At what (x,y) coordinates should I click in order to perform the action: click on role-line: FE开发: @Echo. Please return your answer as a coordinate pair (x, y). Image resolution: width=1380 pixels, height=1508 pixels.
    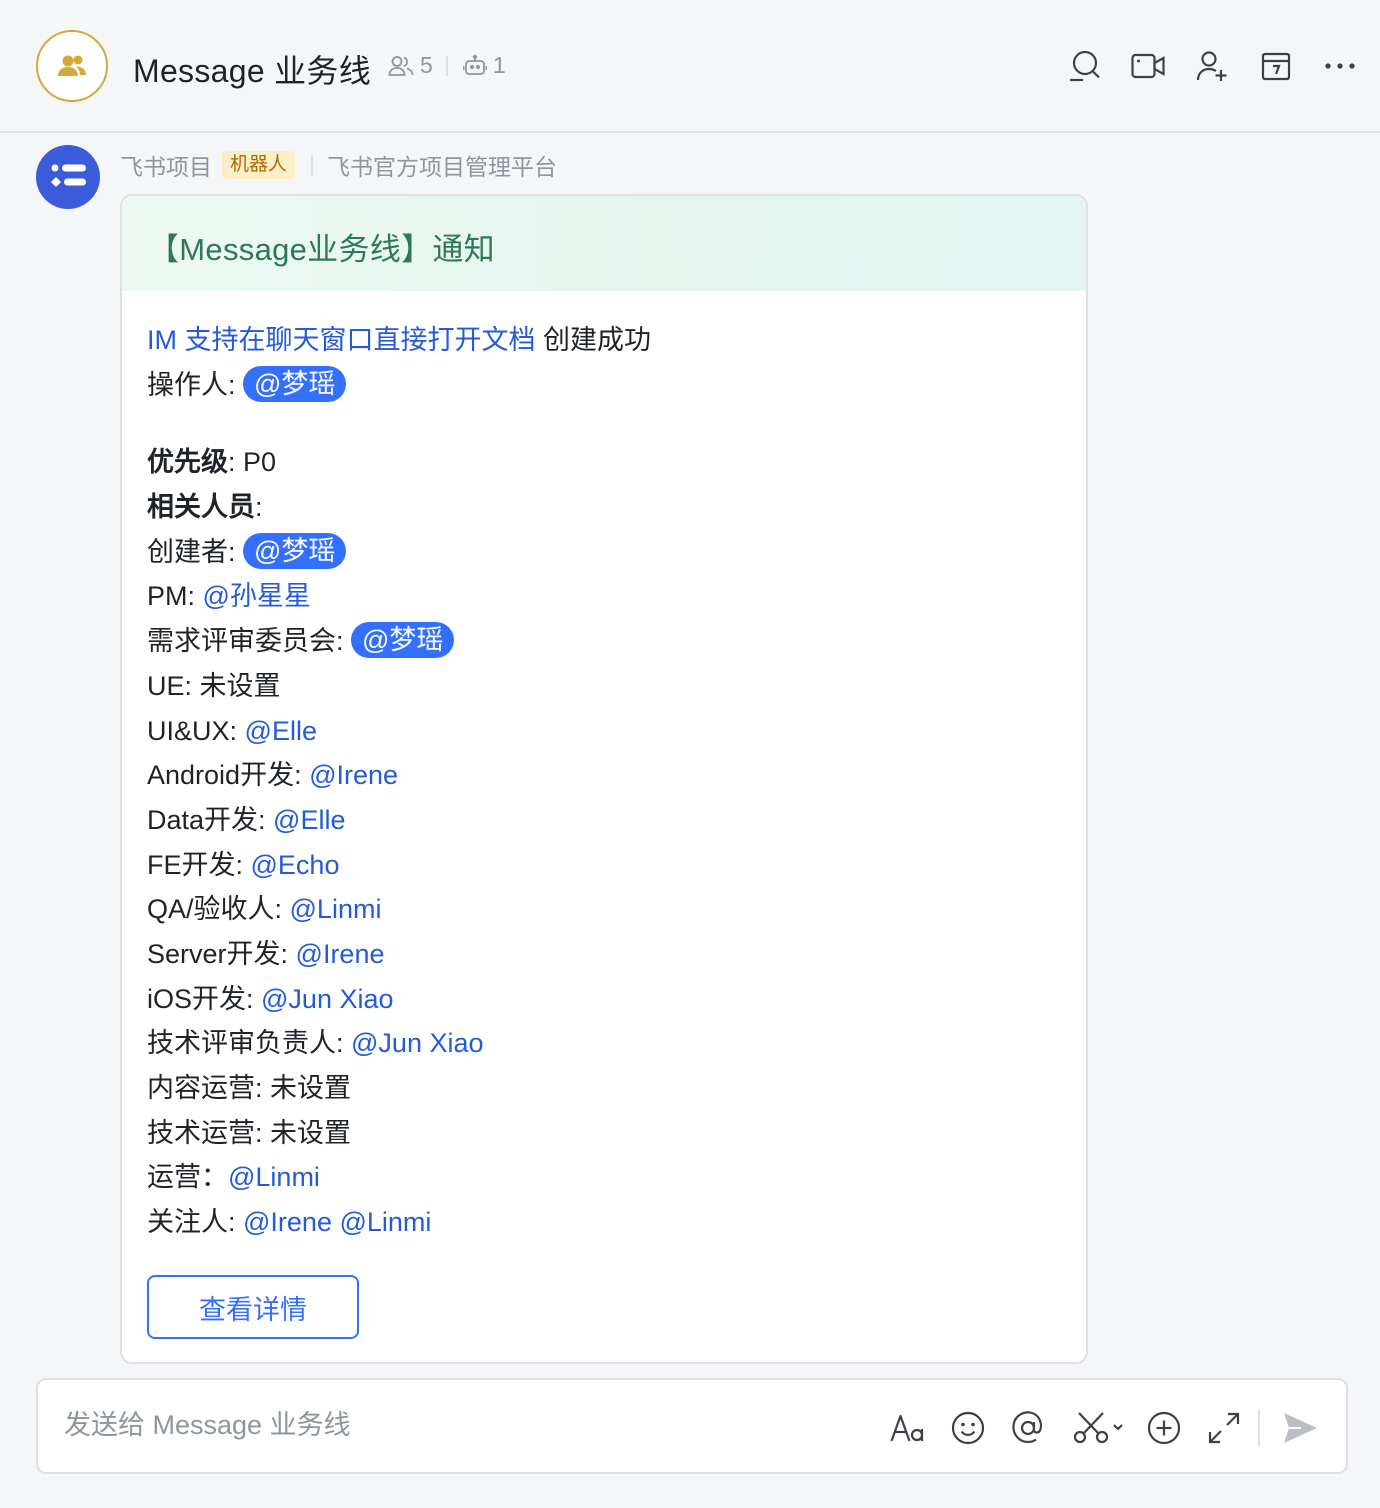
    Looking at the image, I should click on (399, 865).